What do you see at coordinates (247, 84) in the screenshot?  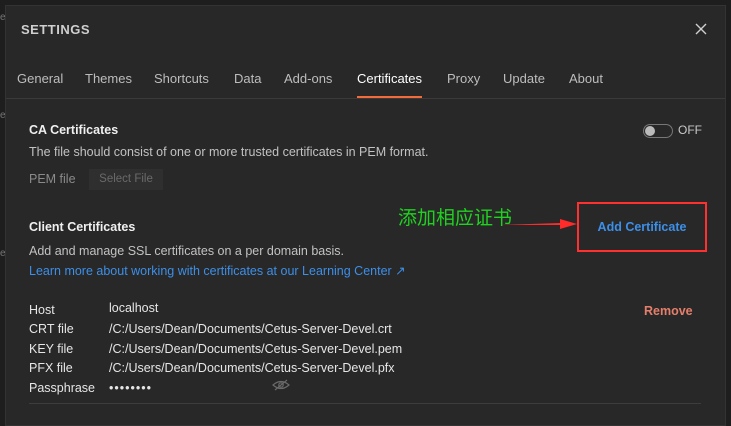 I see `tab-data: Data` at bounding box center [247, 84].